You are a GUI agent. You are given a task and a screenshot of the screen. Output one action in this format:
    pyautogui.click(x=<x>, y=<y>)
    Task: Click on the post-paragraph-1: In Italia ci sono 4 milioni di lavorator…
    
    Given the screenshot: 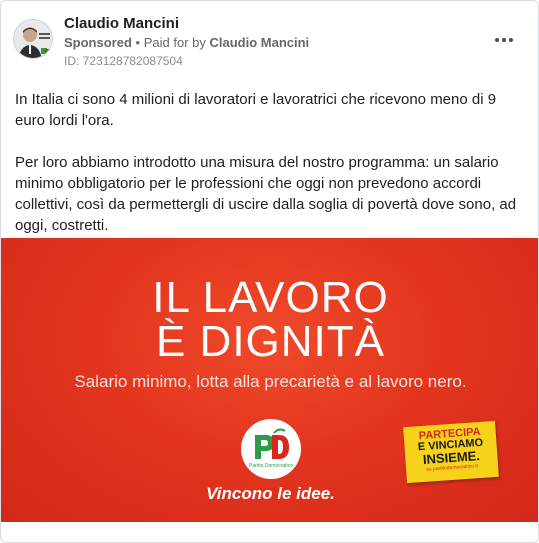 What is the action you would take?
    pyautogui.click(x=256, y=110)
    